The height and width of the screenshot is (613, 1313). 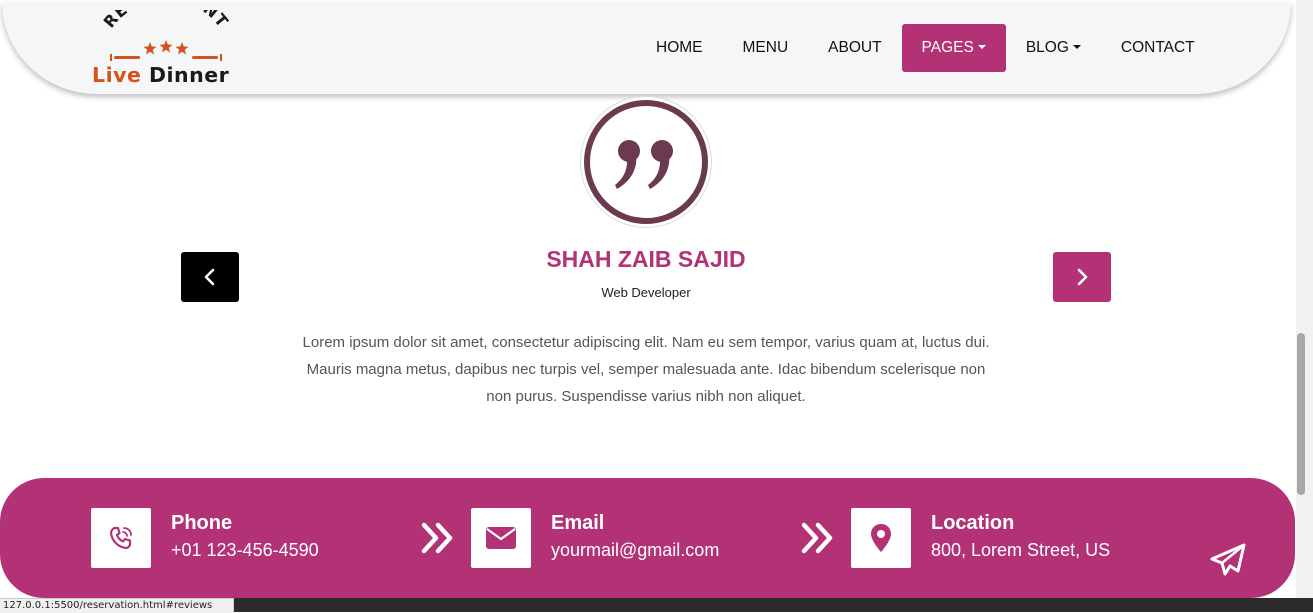 I want to click on status-bar-url: 127.0.0.1:5500/reservation.html#reviews, so click(x=117, y=605).